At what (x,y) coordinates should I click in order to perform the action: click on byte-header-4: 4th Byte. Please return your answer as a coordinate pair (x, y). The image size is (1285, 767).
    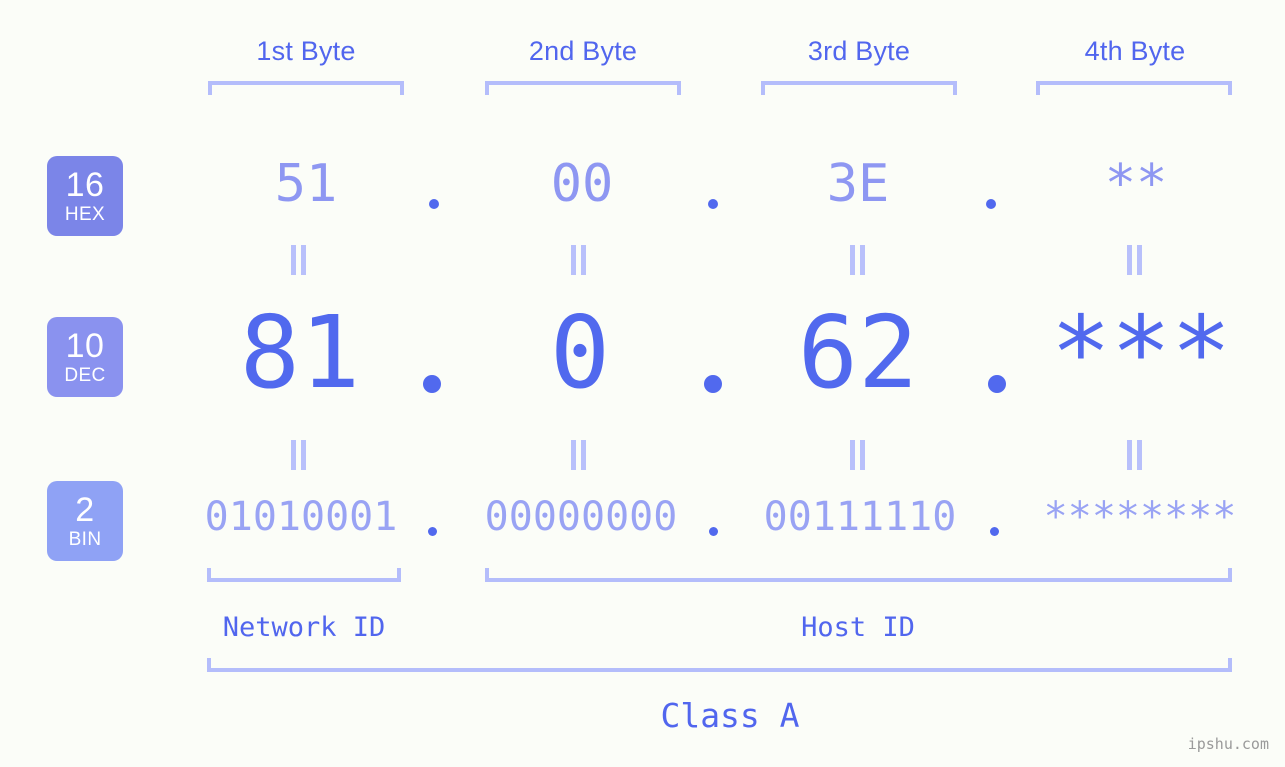
    Looking at the image, I should click on (1135, 51).